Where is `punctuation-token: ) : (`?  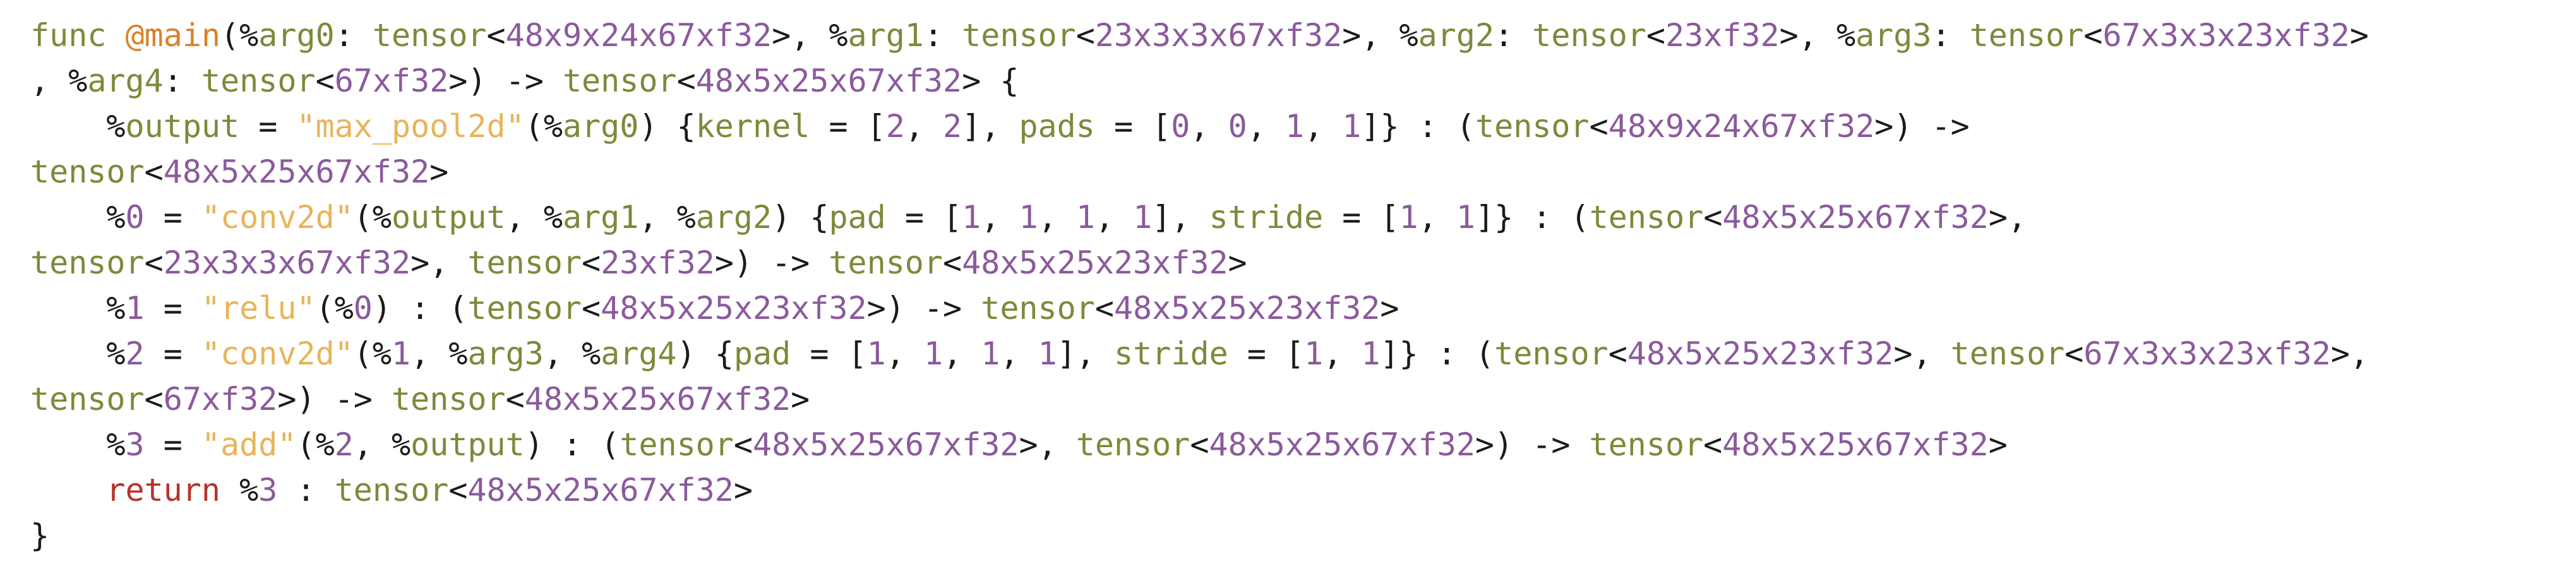 punctuation-token: ) : ( is located at coordinates (420, 308).